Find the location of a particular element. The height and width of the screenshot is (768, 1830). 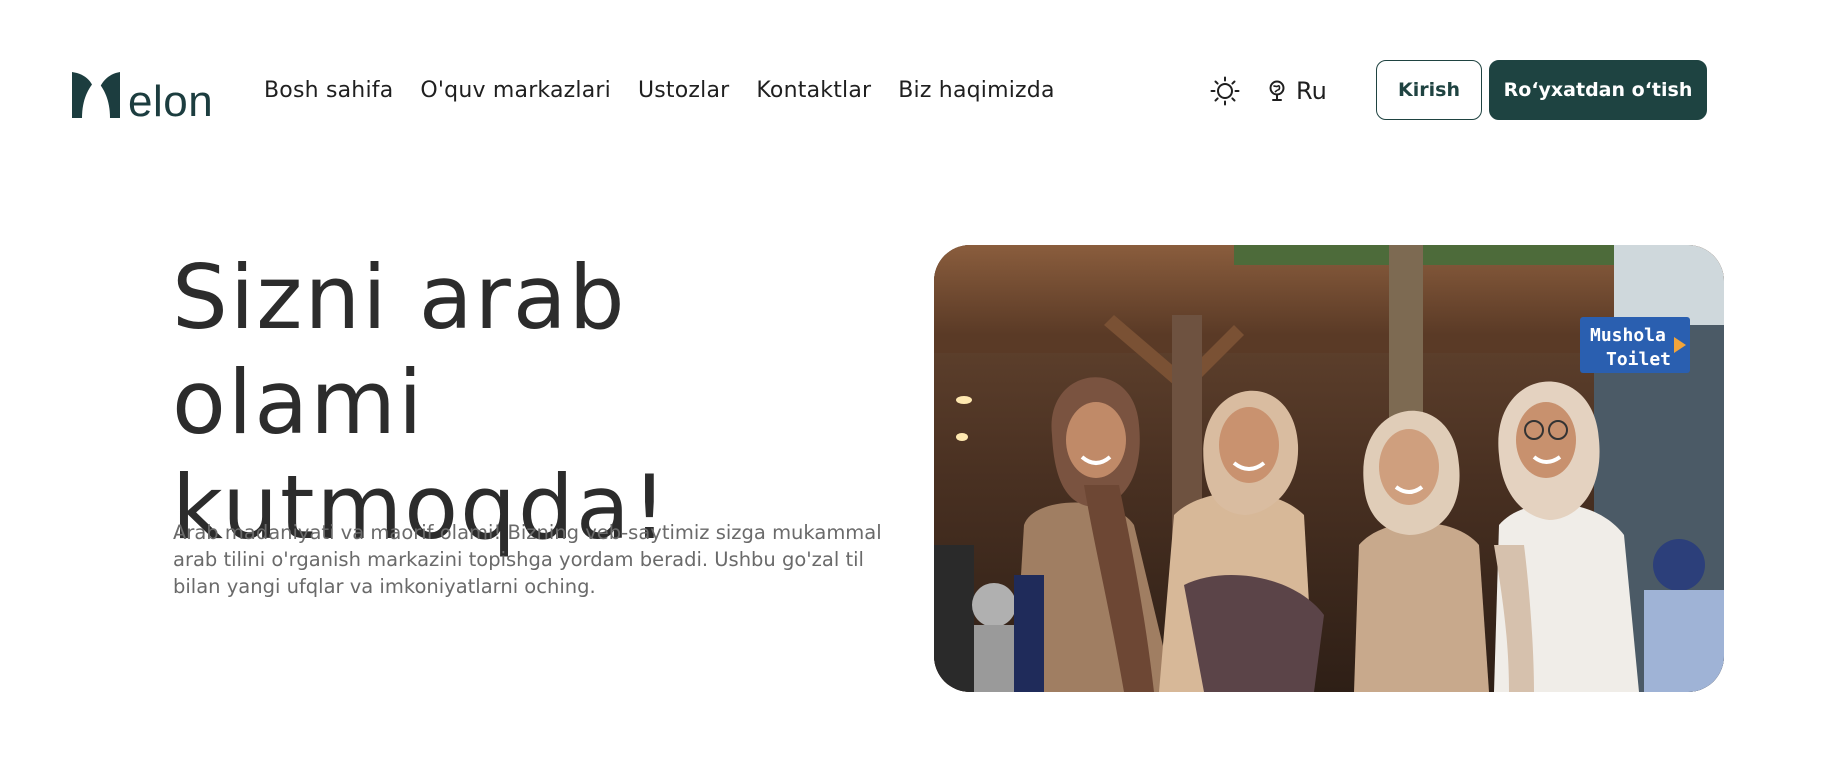

sun-icon is located at coordinates (1225, 91).